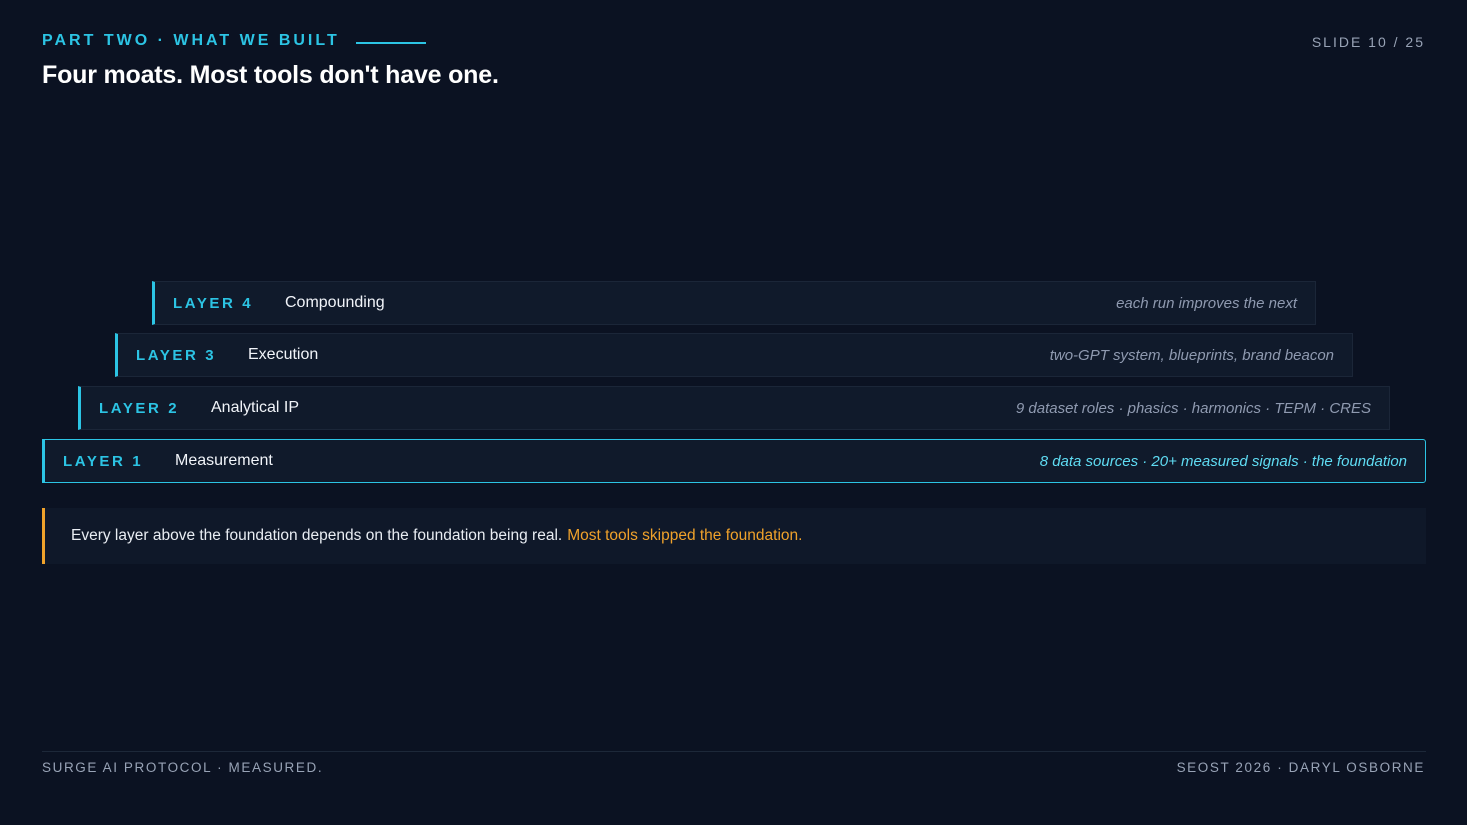  I want to click on layer-name: Compounding, so click(335, 302).